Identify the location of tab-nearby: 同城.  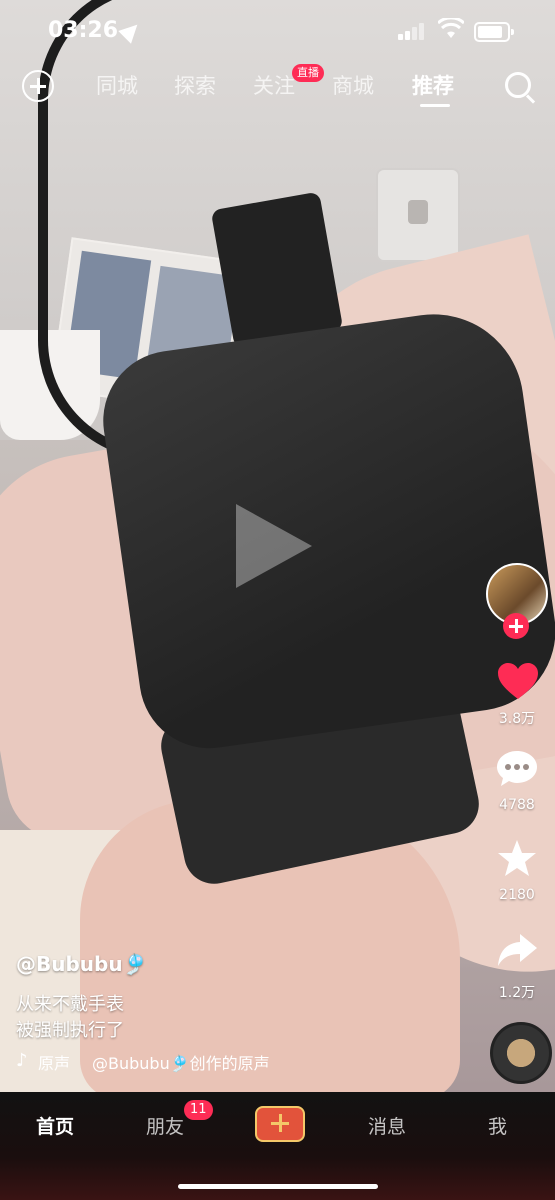
(117, 85).